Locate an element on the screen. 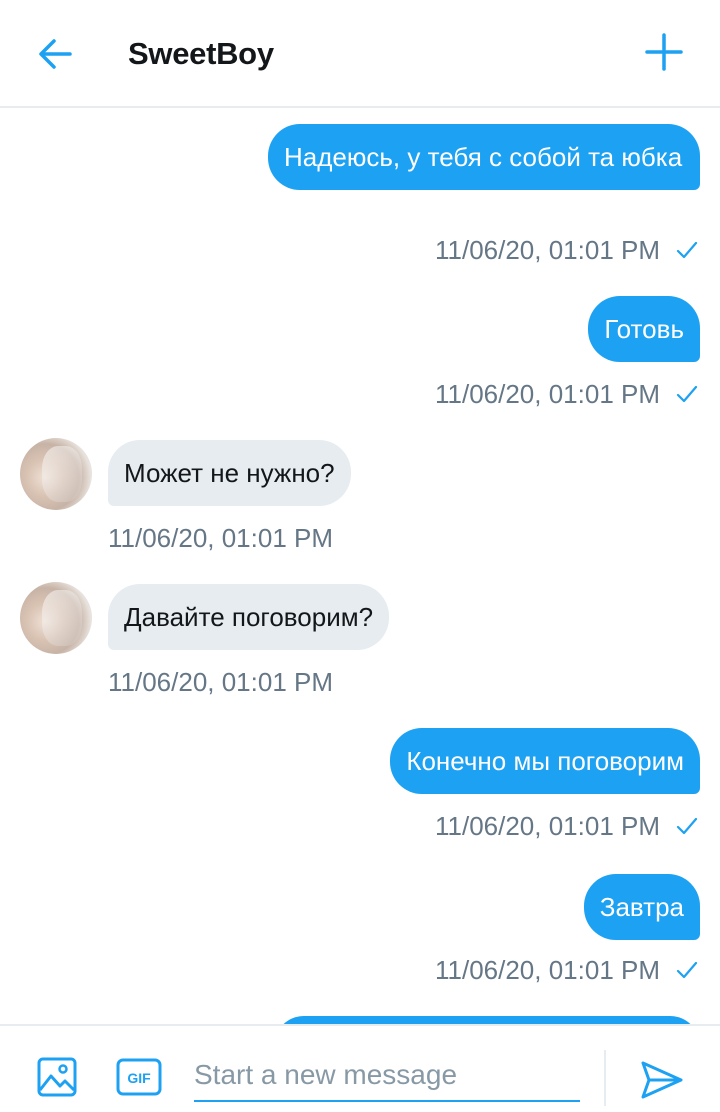 The width and height of the screenshot is (720, 1112). composer-divider is located at coordinates (605, 1078).